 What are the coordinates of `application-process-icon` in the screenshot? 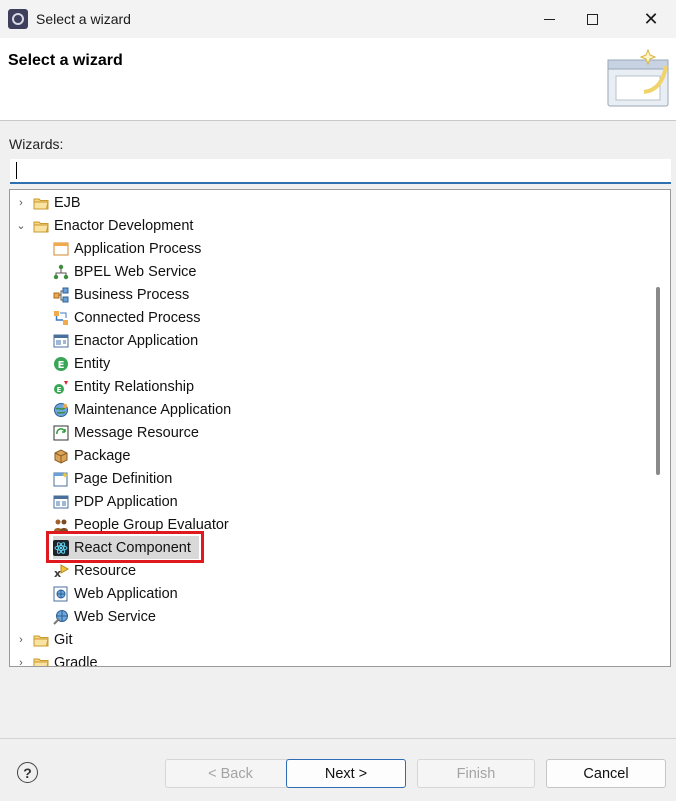 It's located at (61, 248).